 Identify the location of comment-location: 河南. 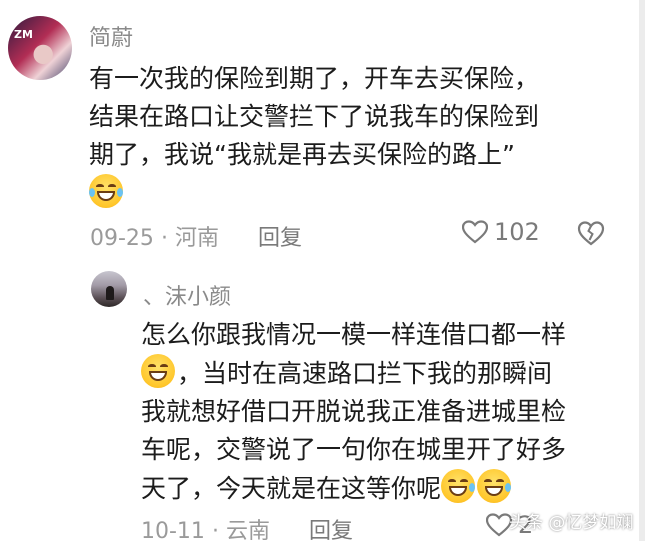
(196, 238).